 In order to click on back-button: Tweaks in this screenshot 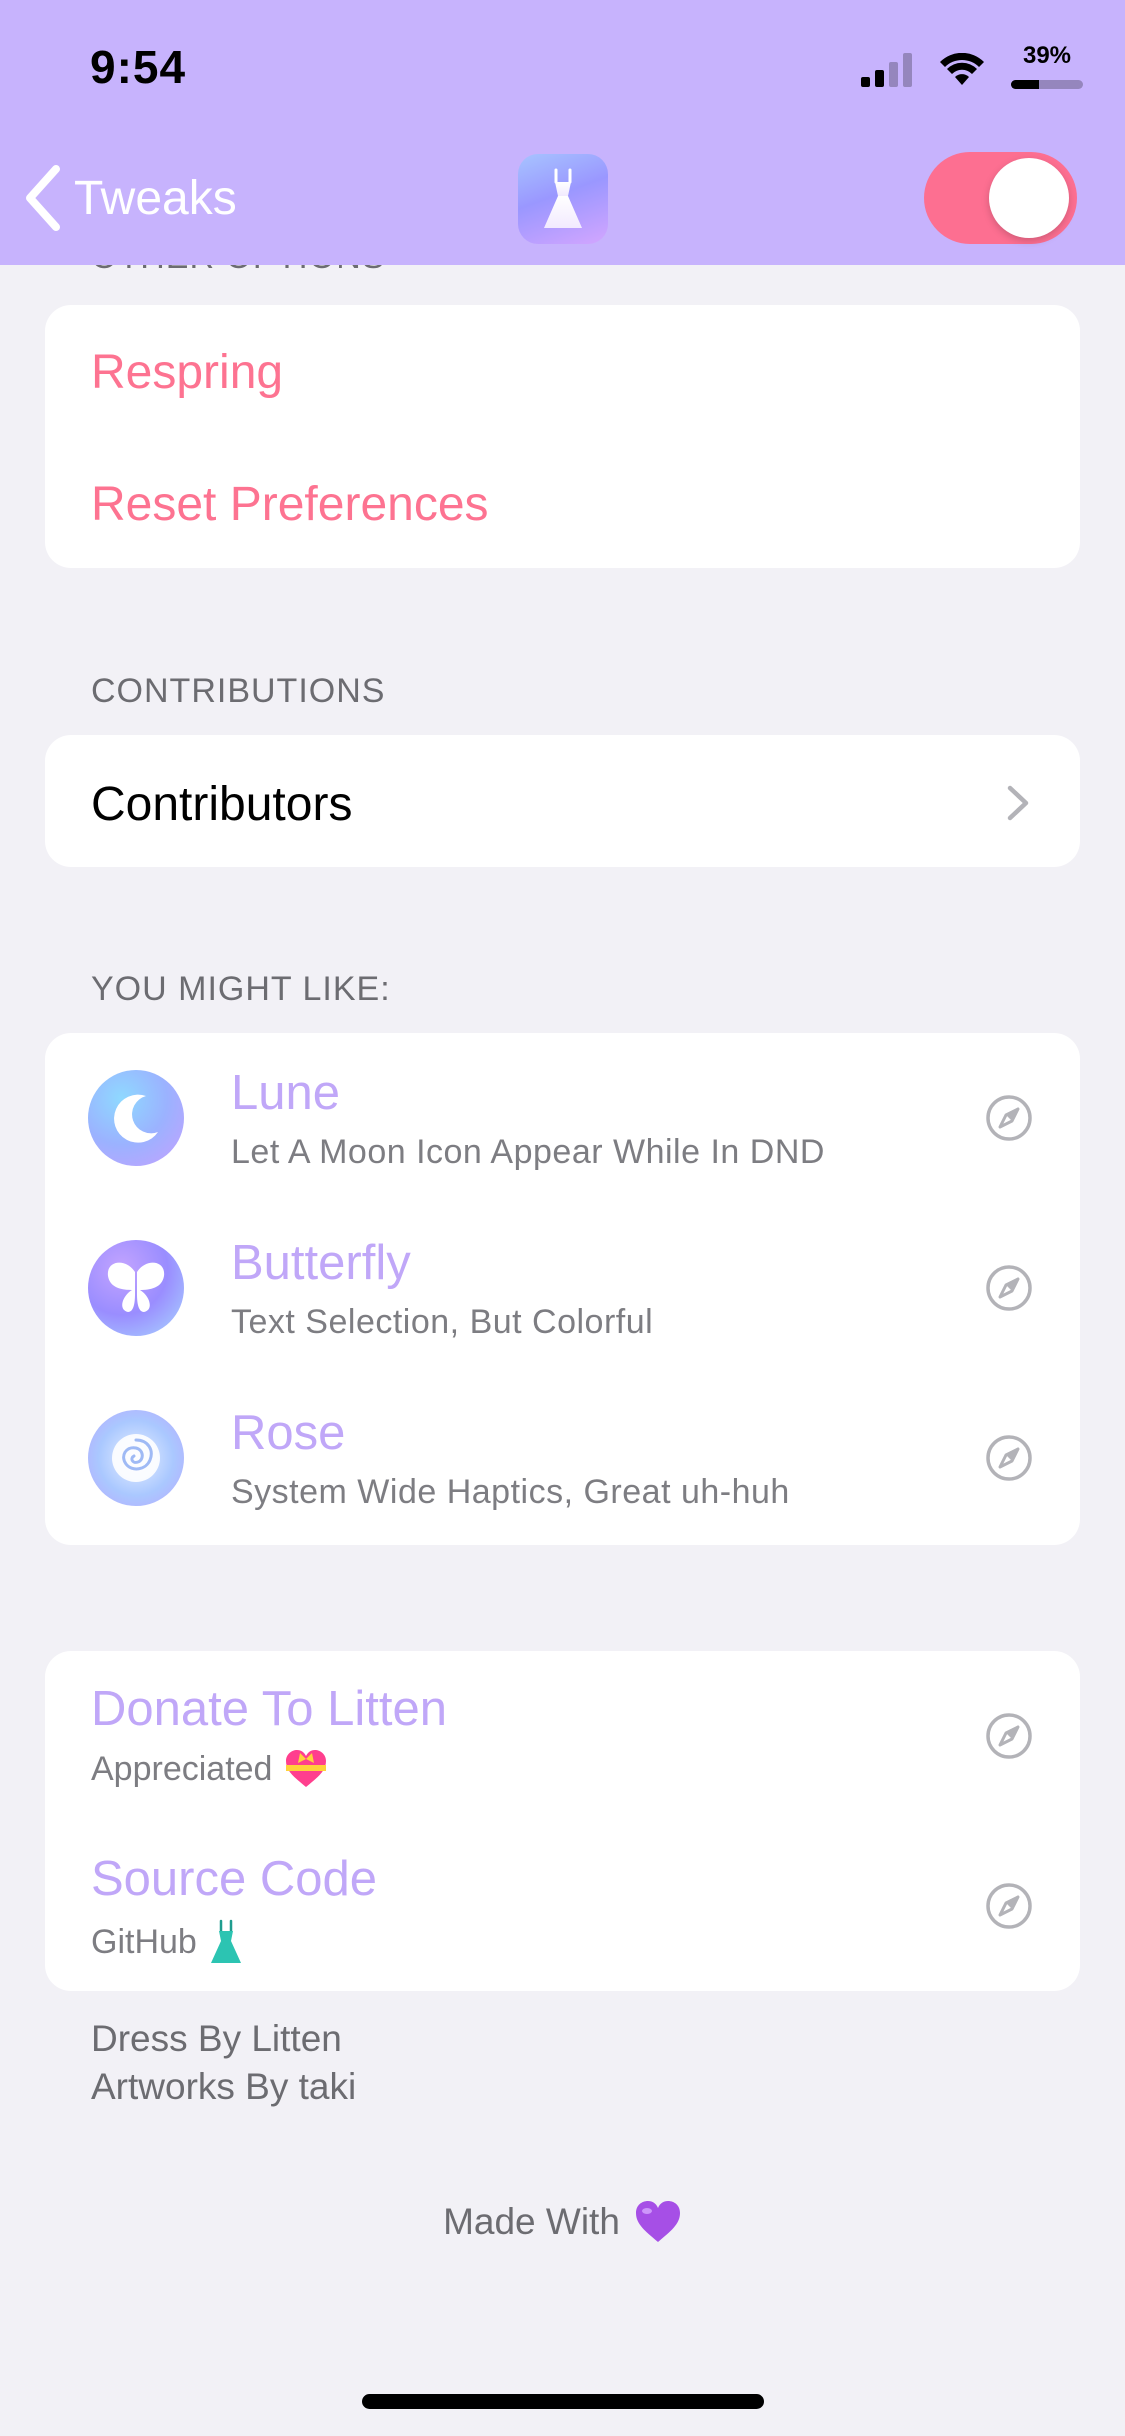, I will do `click(129, 198)`.